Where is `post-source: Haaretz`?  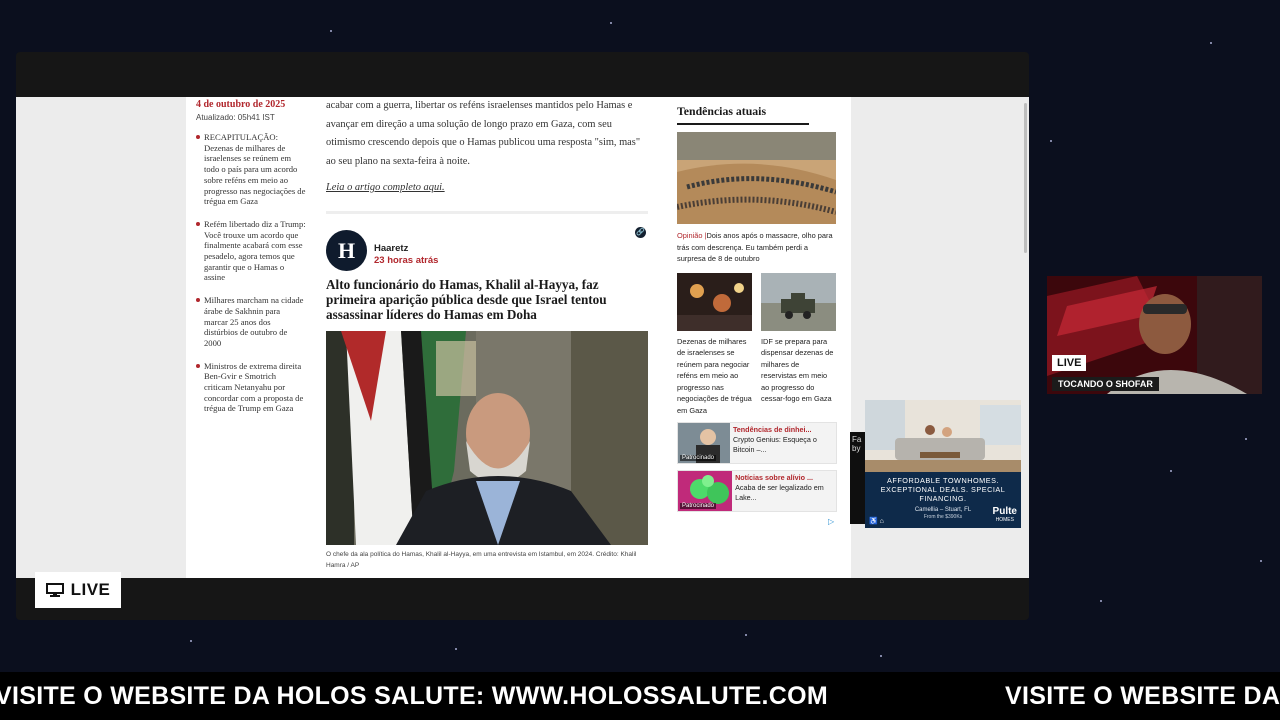 post-source: Haaretz is located at coordinates (391, 248).